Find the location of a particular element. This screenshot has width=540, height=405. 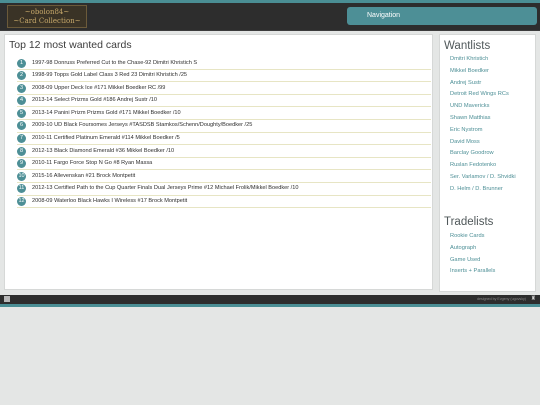

tradelist-link: Rookie Cards is located at coordinates (493, 237).